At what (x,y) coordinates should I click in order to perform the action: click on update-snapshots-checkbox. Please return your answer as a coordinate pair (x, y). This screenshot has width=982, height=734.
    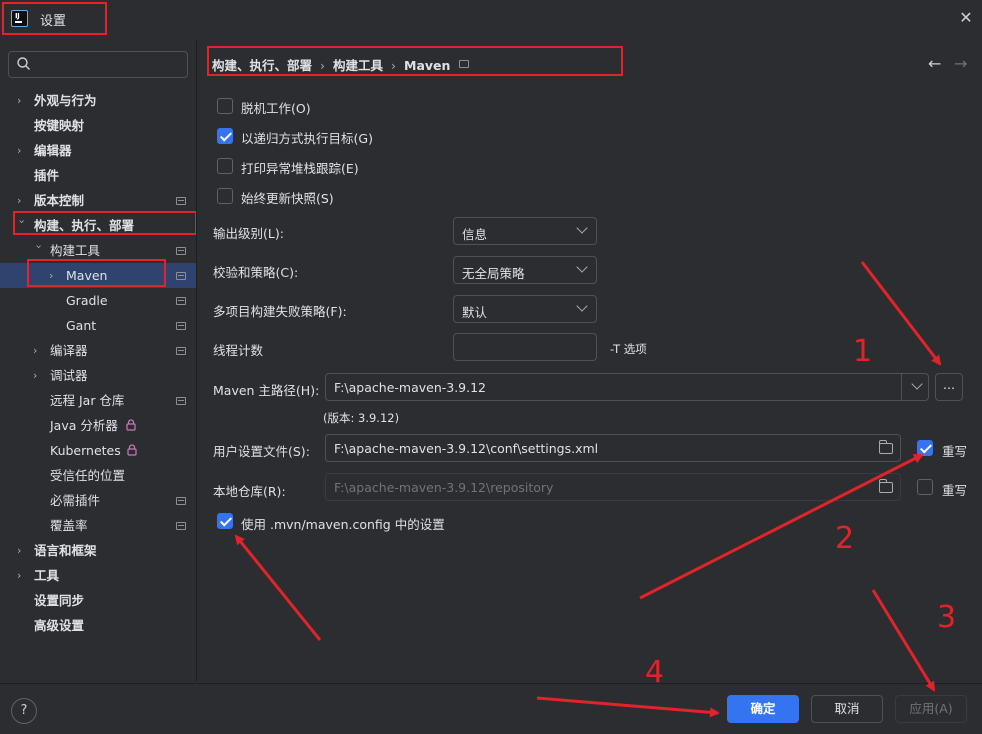
    Looking at the image, I should click on (225, 196).